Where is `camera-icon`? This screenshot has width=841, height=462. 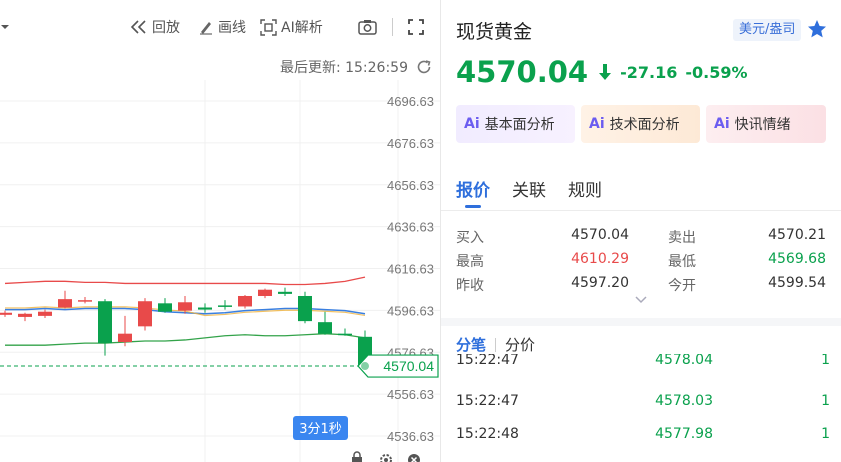
camera-icon is located at coordinates (369, 27).